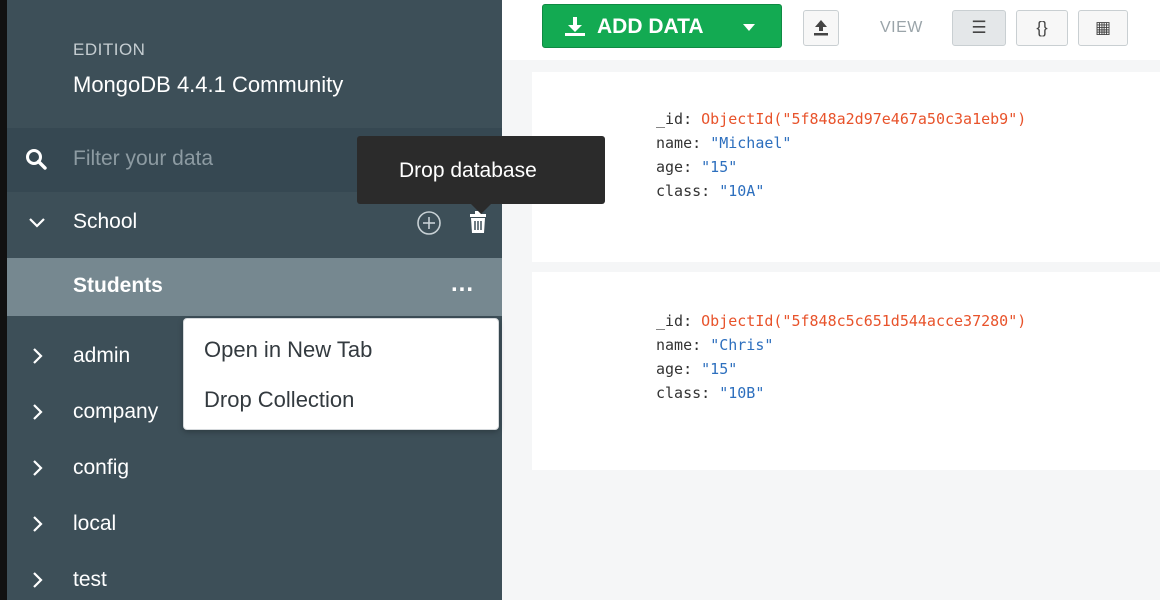 The width and height of the screenshot is (1160, 600). I want to click on database-name: School, so click(105, 221).